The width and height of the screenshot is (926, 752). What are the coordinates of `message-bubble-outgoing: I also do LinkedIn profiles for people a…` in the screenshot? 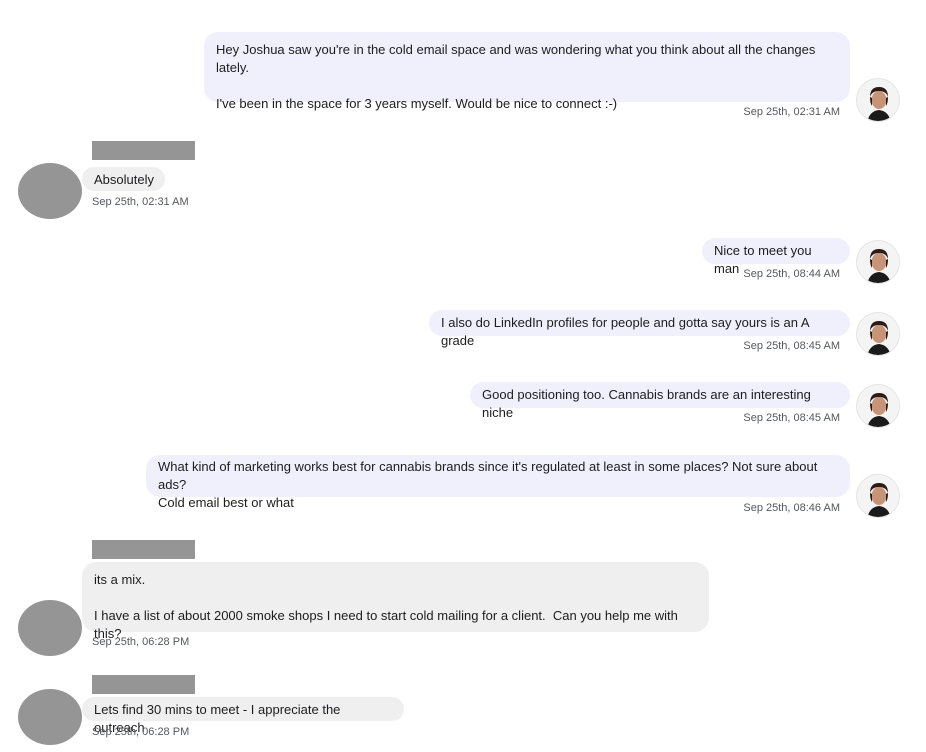 It's located at (639, 329).